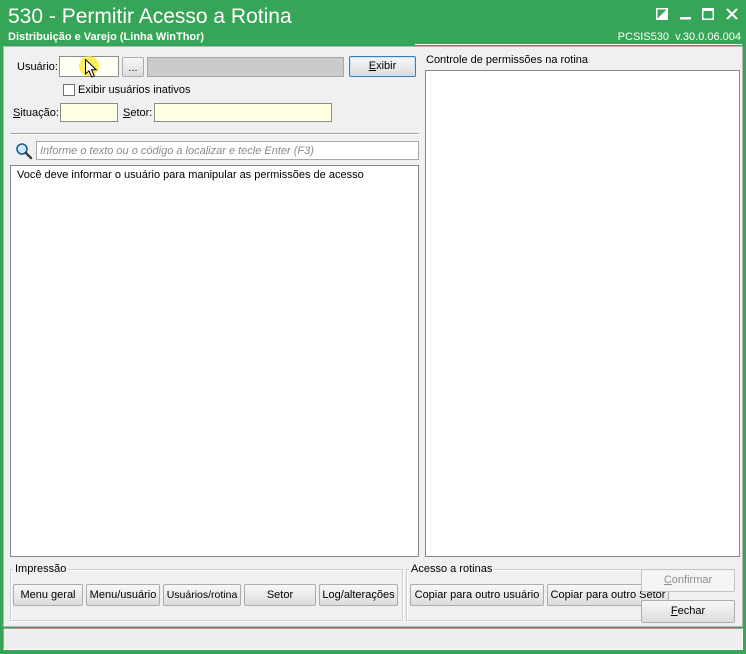 The height and width of the screenshot is (654, 746). Describe the element at coordinates (48, 595) in the screenshot. I see `menu-geral-button: Menu geral` at that location.